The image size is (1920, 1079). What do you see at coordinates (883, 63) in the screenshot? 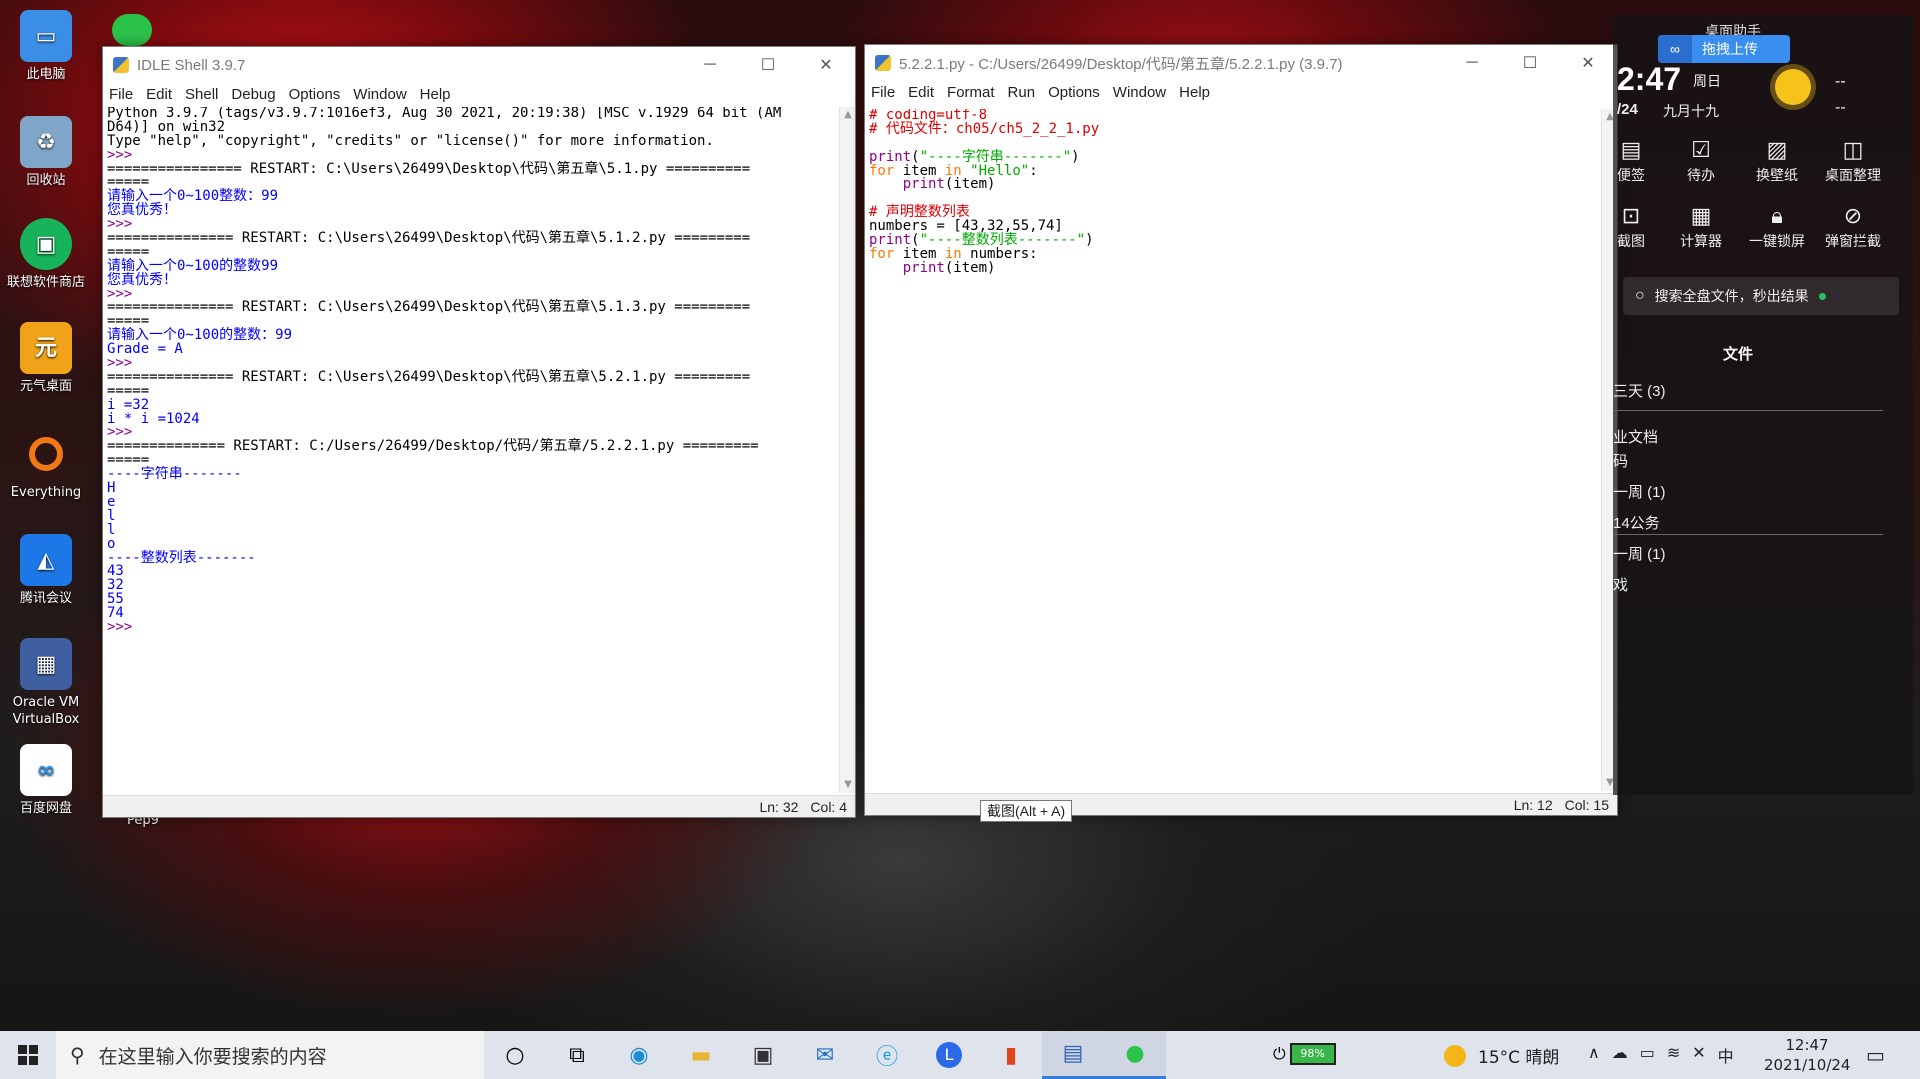
I see `python-file-icon` at bounding box center [883, 63].